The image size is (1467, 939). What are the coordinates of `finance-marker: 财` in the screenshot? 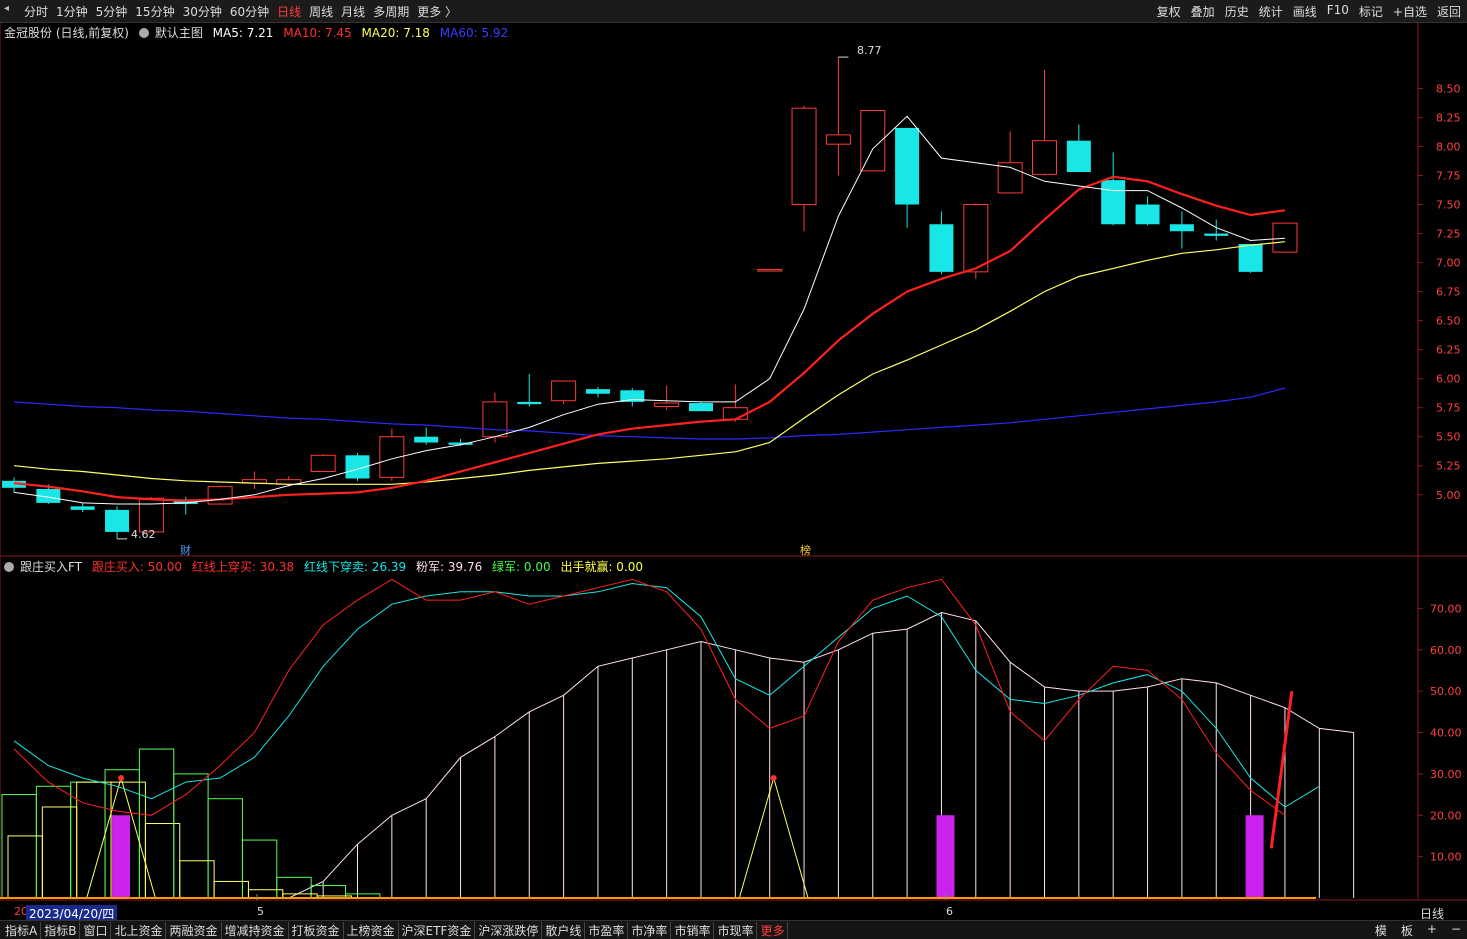 It's located at (185, 550).